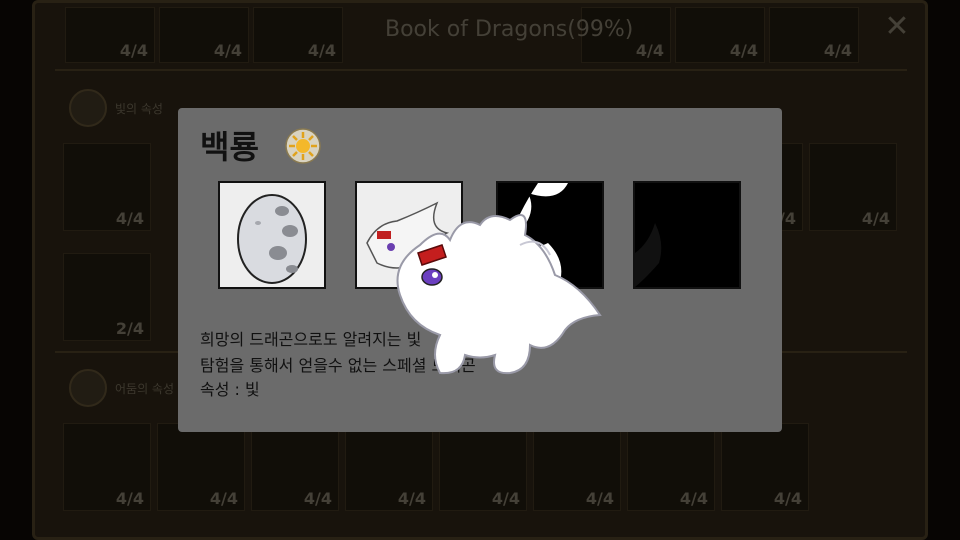  I want to click on element-line: 속성 : 빛, so click(230, 389).